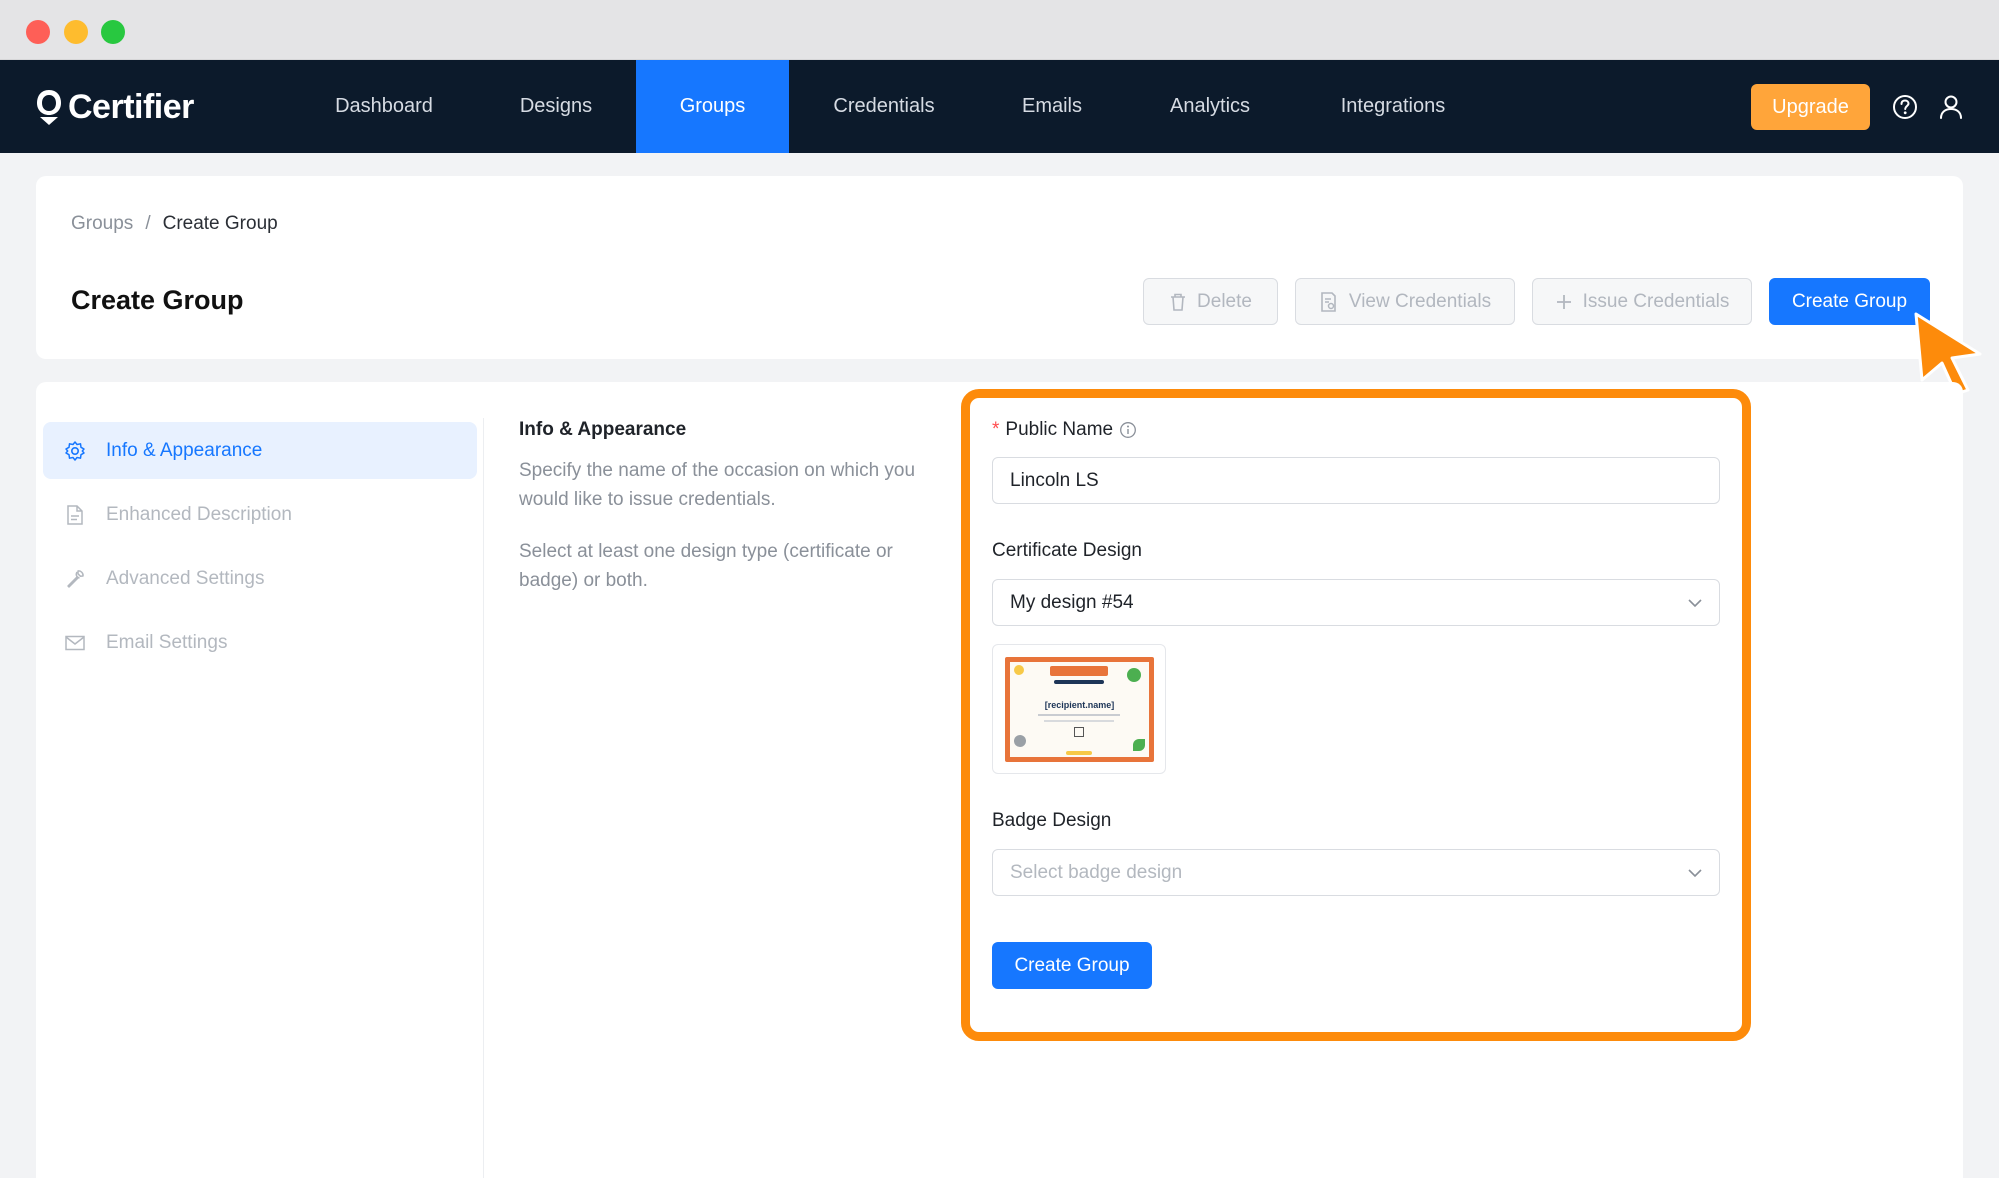 The image size is (1999, 1178). I want to click on view-credentials-button: View Credentials, so click(1405, 301).